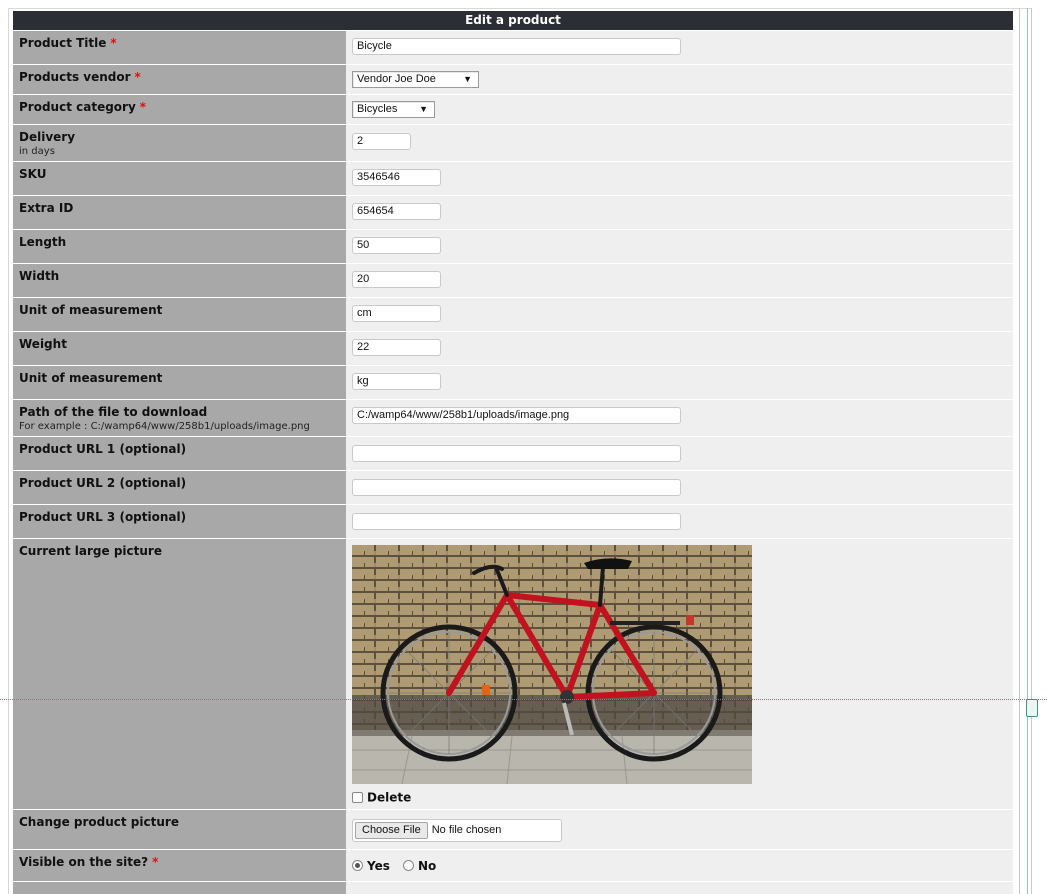 This screenshot has width=1047, height=894. Describe the element at coordinates (396, 347) in the screenshot. I see `weight-input: 22` at that location.